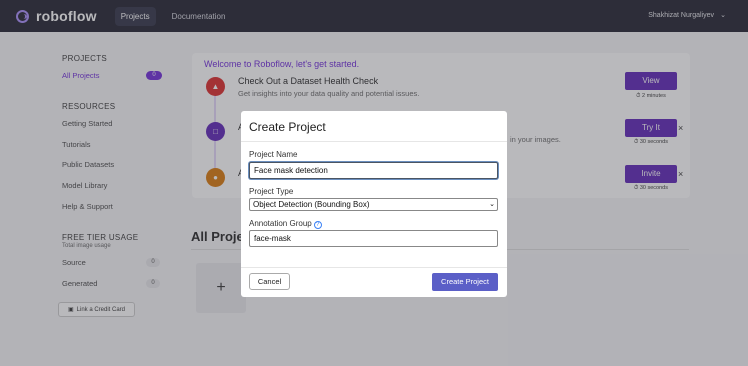 The image size is (748, 366). Describe the element at coordinates (287, 127) in the screenshot. I see `modal-title: Create Project` at that location.